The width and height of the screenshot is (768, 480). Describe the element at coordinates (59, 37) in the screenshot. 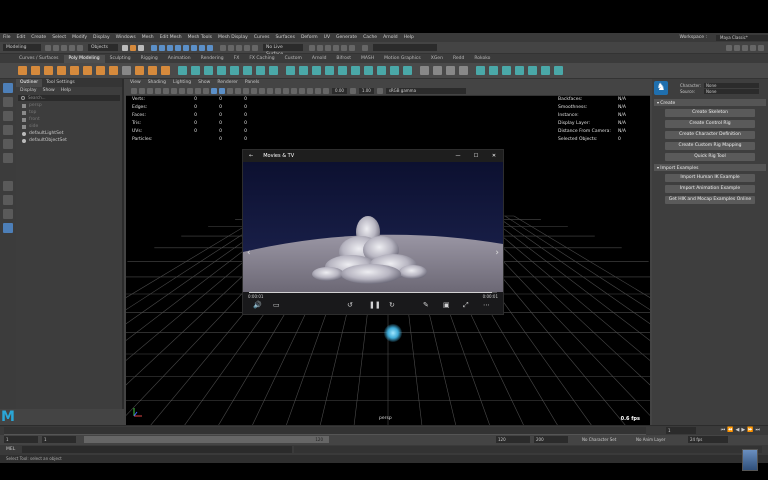

I see `menu-select: Select` at that location.